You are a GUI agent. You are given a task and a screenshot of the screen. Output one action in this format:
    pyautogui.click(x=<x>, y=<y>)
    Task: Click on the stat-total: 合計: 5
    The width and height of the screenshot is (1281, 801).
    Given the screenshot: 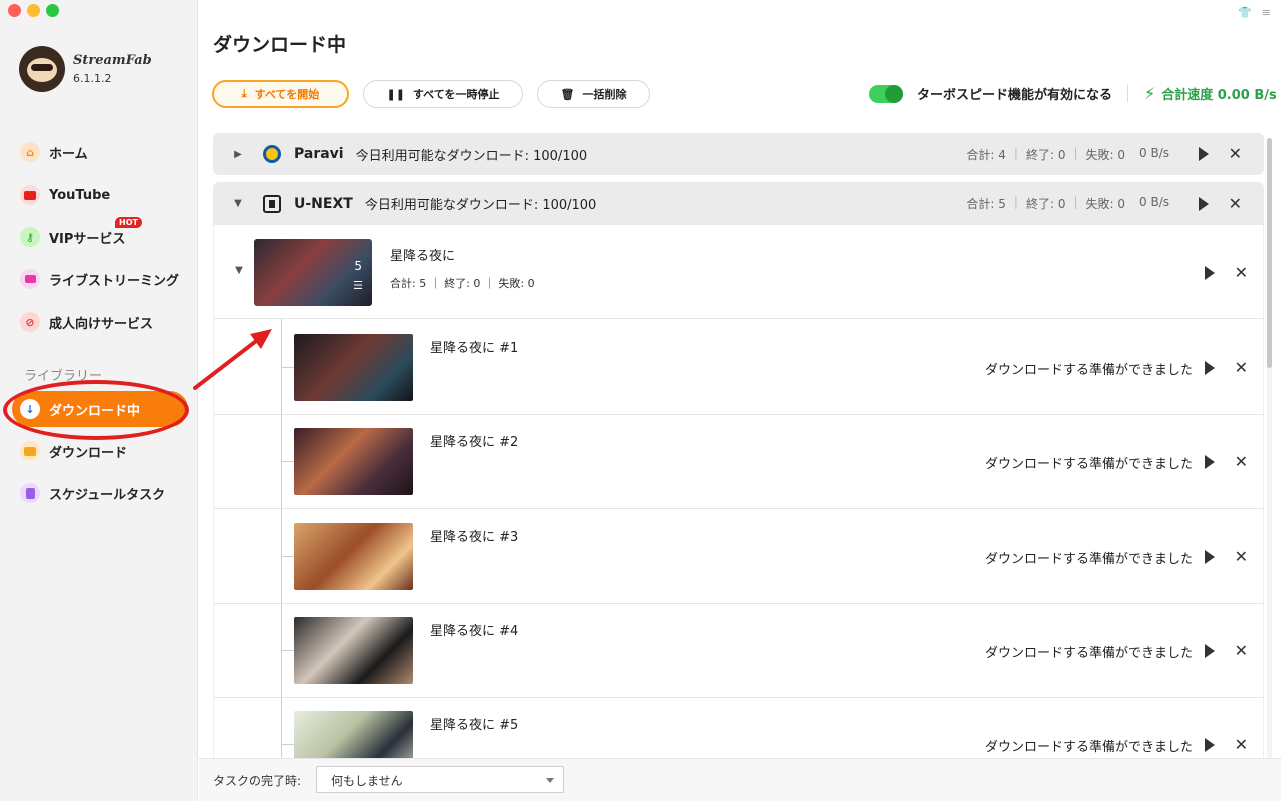 What is the action you would take?
    pyautogui.click(x=986, y=204)
    